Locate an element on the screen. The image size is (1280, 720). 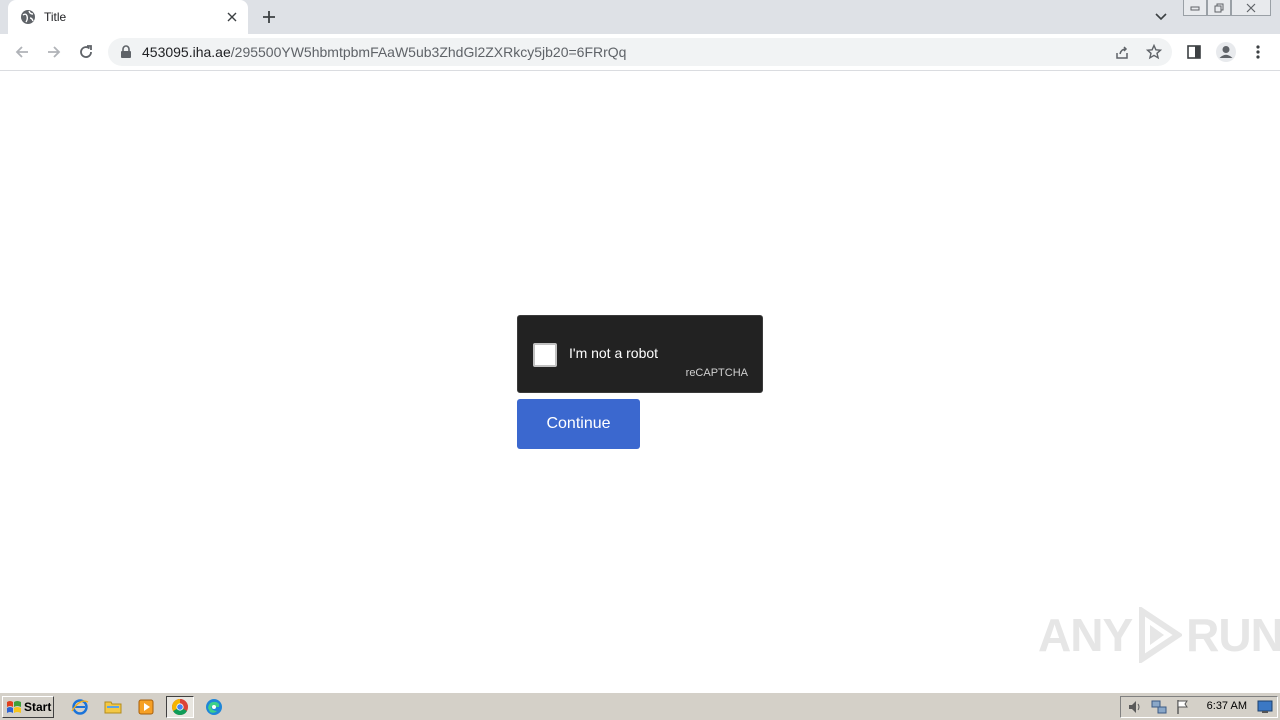
chrome-icon is located at coordinates (180, 707).